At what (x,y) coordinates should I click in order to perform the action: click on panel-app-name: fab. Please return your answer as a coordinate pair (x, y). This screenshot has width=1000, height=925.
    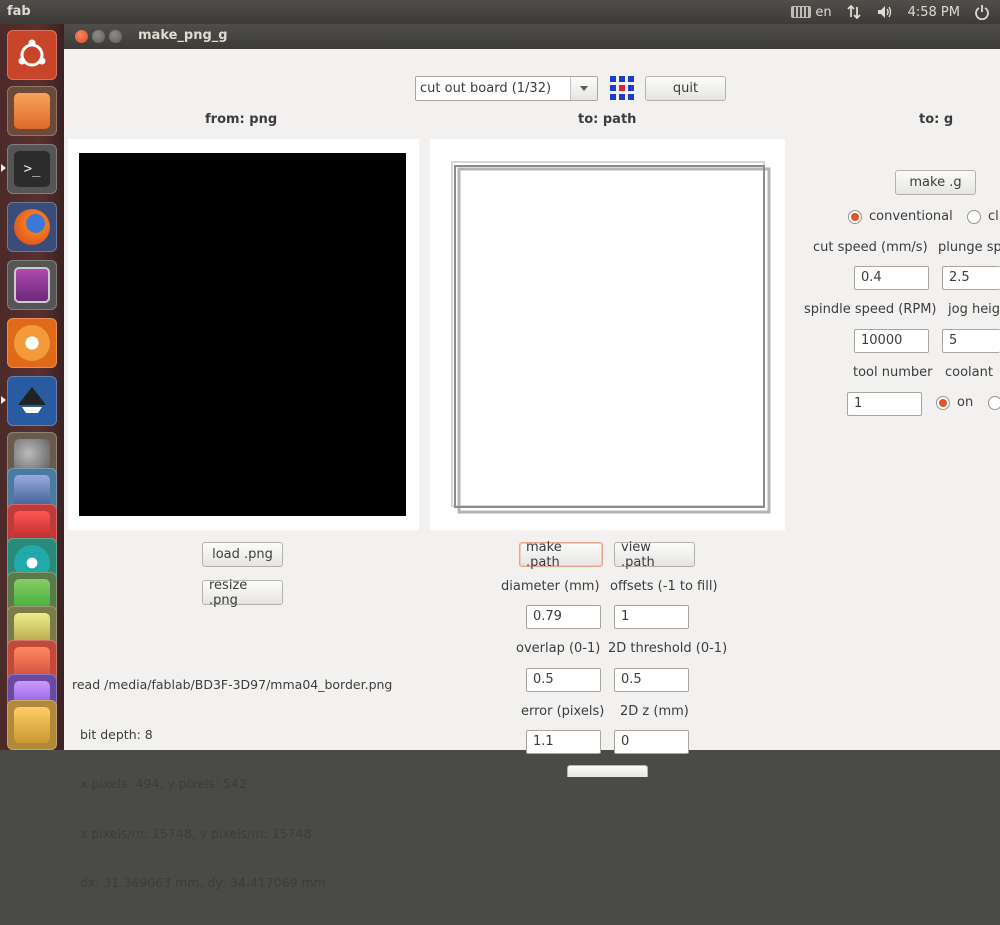
    Looking at the image, I should click on (19, 11).